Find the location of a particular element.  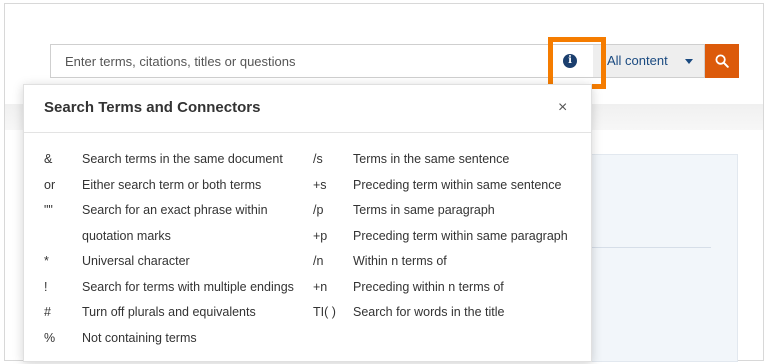

connector-symbol: ! is located at coordinates (46, 286).